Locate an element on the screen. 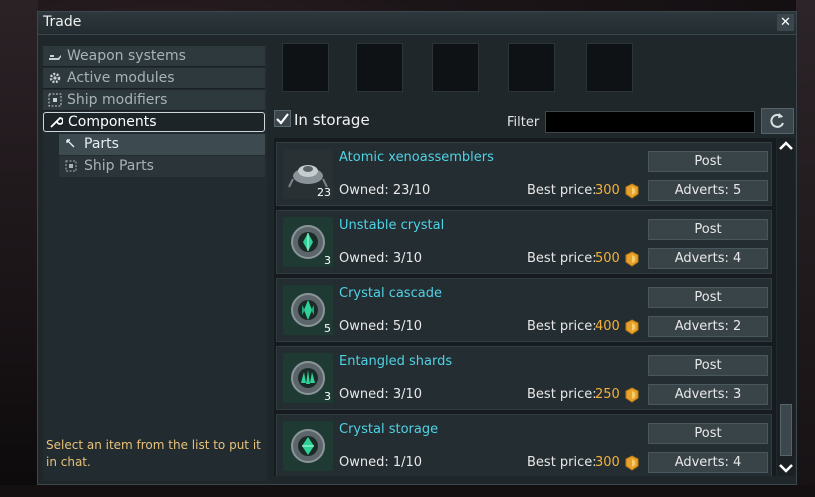 The height and width of the screenshot is (497, 815). close-button: ✕ is located at coordinates (785, 22).